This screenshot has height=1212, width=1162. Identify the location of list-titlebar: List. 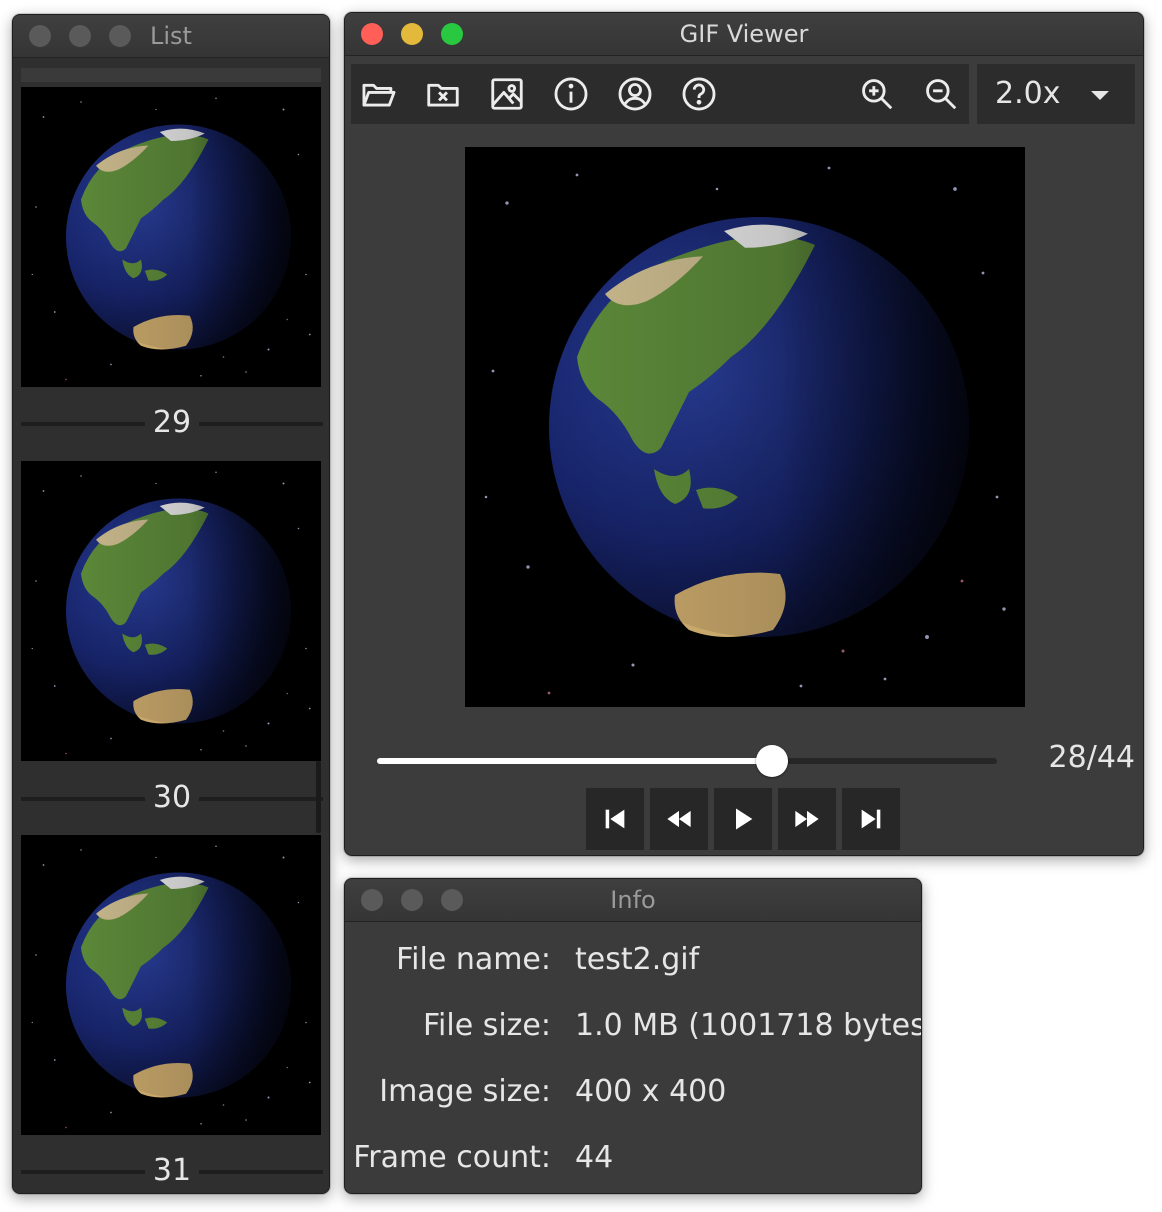
(171, 36).